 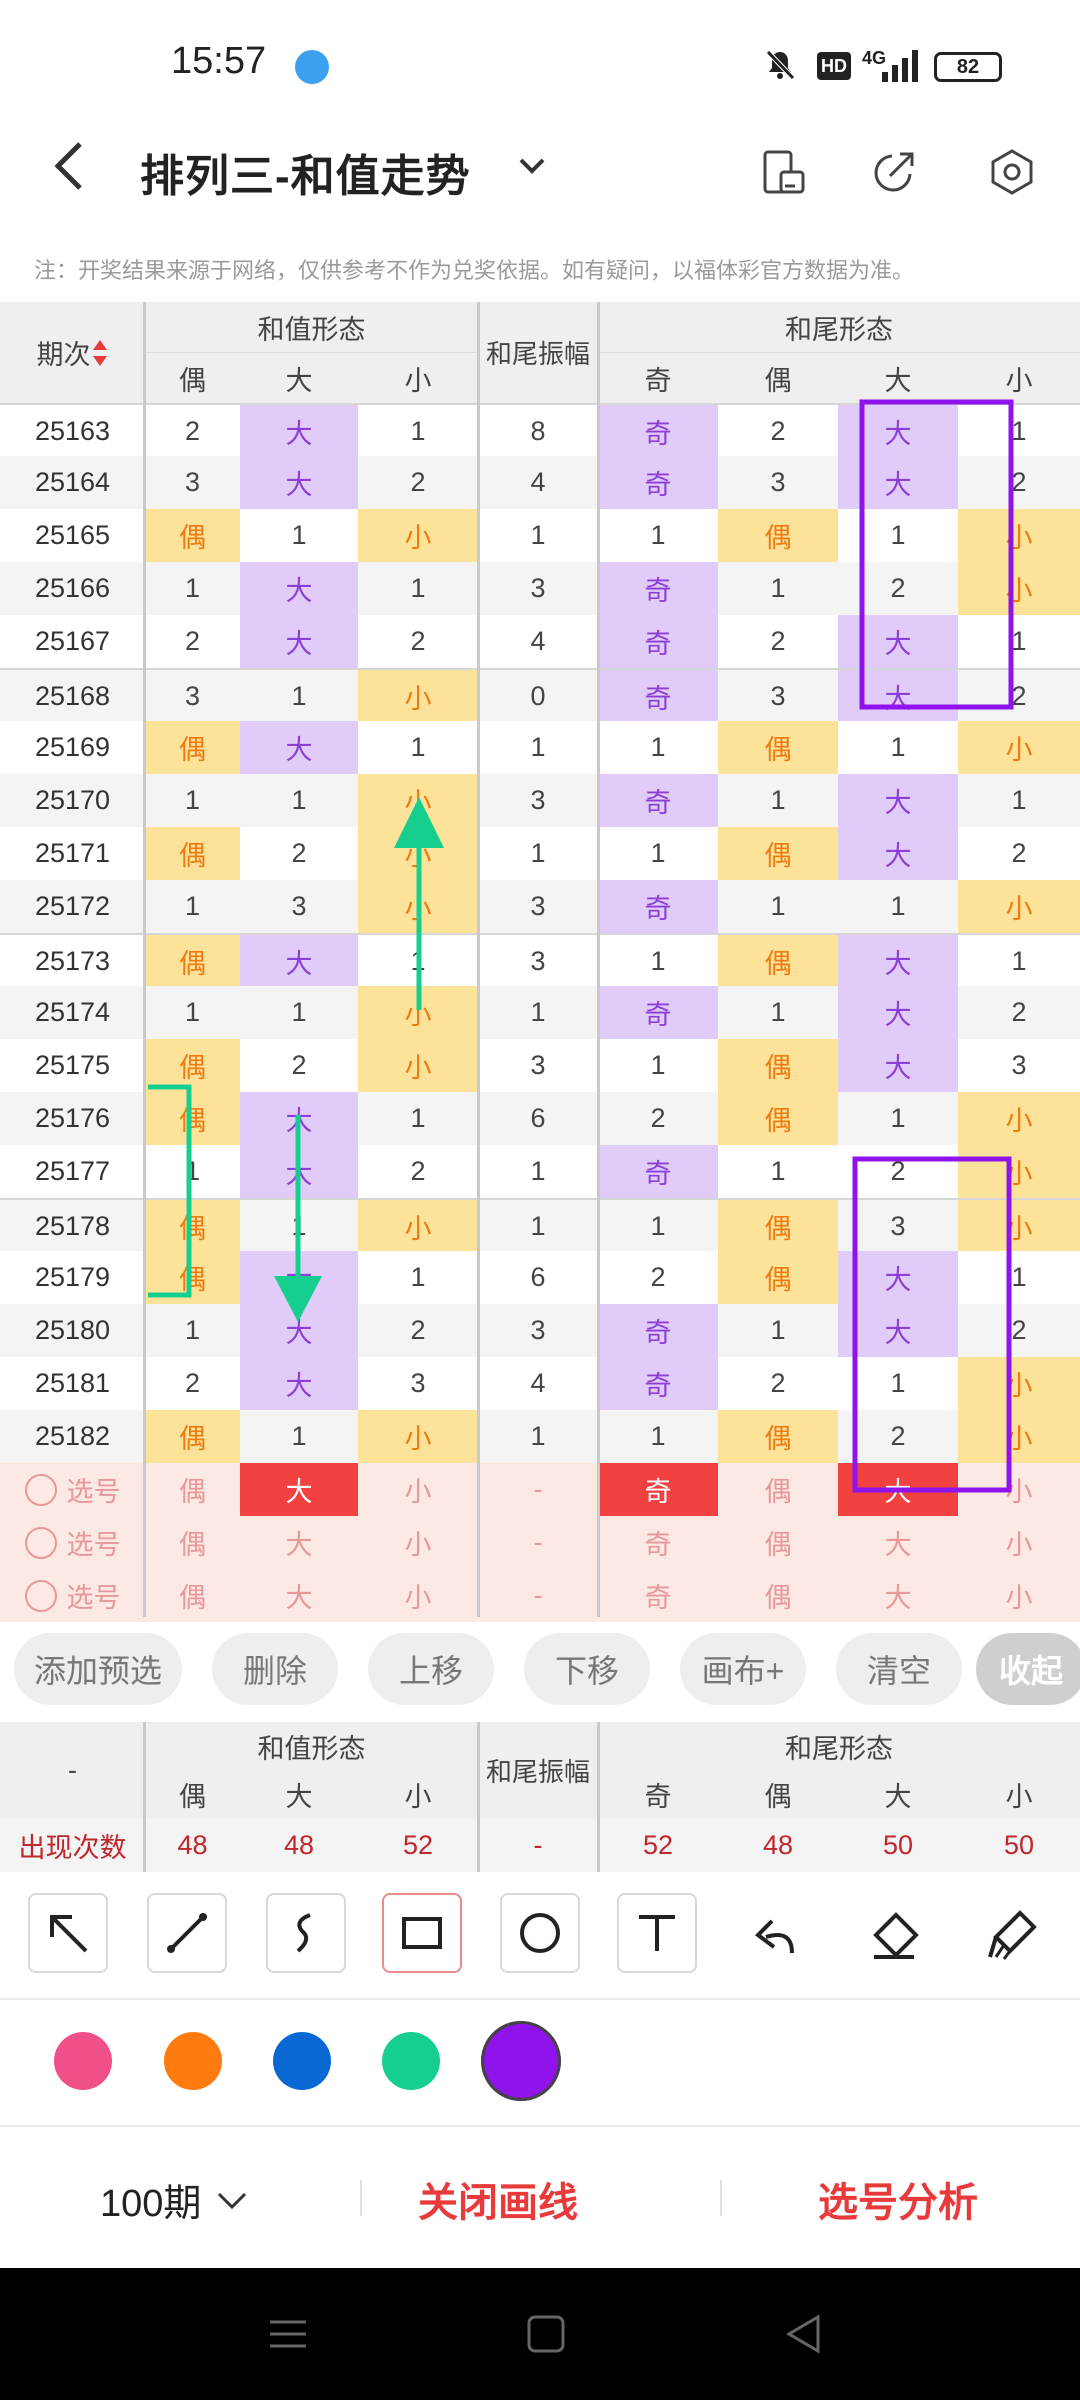 What do you see at coordinates (288, 2334) in the screenshot?
I see `menu-icon` at bounding box center [288, 2334].